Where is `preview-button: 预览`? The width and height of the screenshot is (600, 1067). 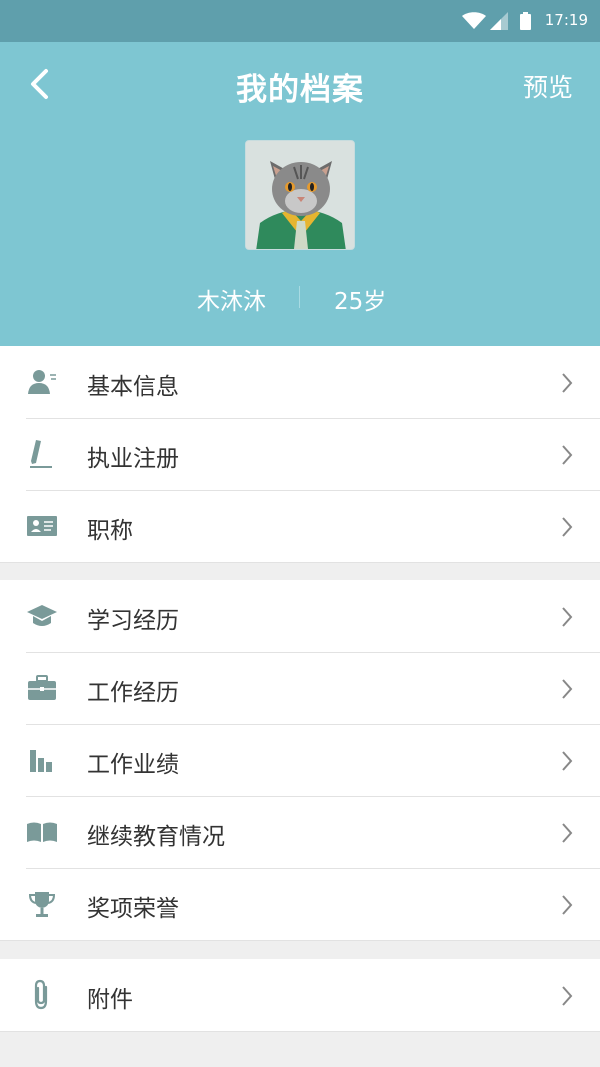 preview-button: 预览 is located at coordinates (548, 86).